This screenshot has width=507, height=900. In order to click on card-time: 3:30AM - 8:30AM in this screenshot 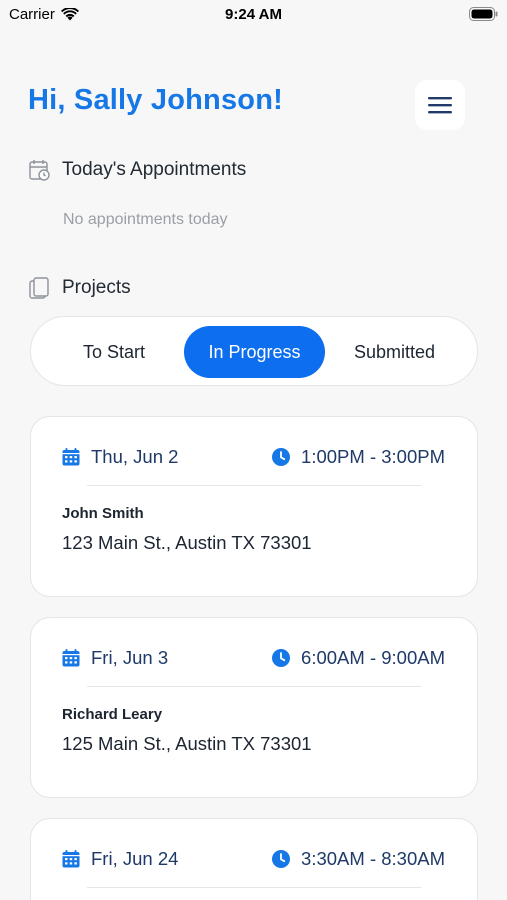, I will do `click(358, 859)`.